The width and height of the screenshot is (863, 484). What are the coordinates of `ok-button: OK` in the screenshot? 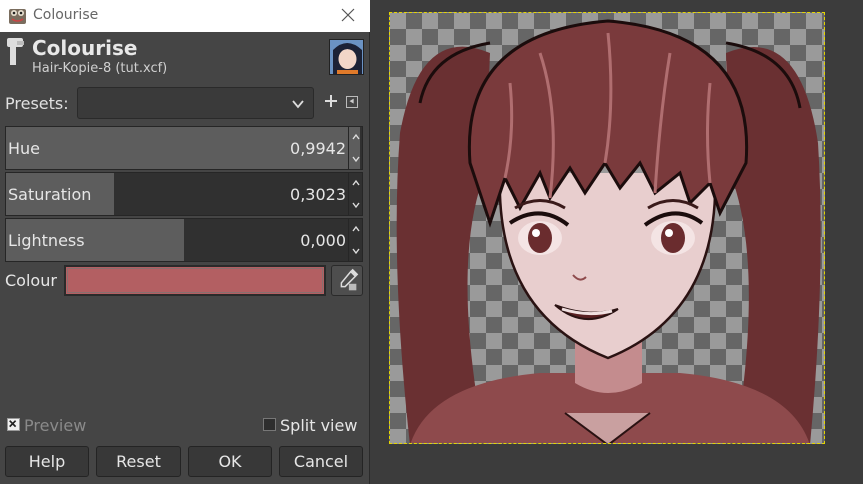 It's located at (230, 461).